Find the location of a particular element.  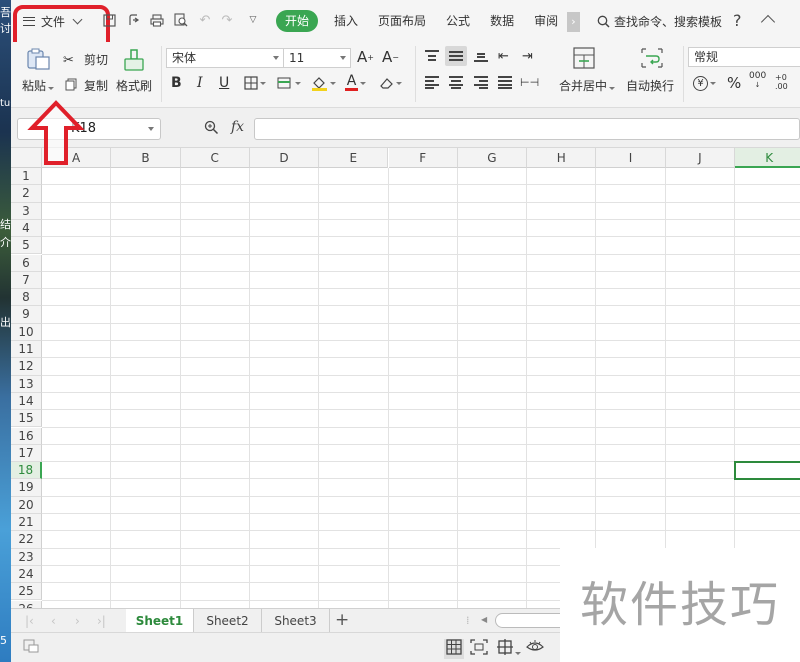

bold-icon: B is located at coordinates (176, 83).